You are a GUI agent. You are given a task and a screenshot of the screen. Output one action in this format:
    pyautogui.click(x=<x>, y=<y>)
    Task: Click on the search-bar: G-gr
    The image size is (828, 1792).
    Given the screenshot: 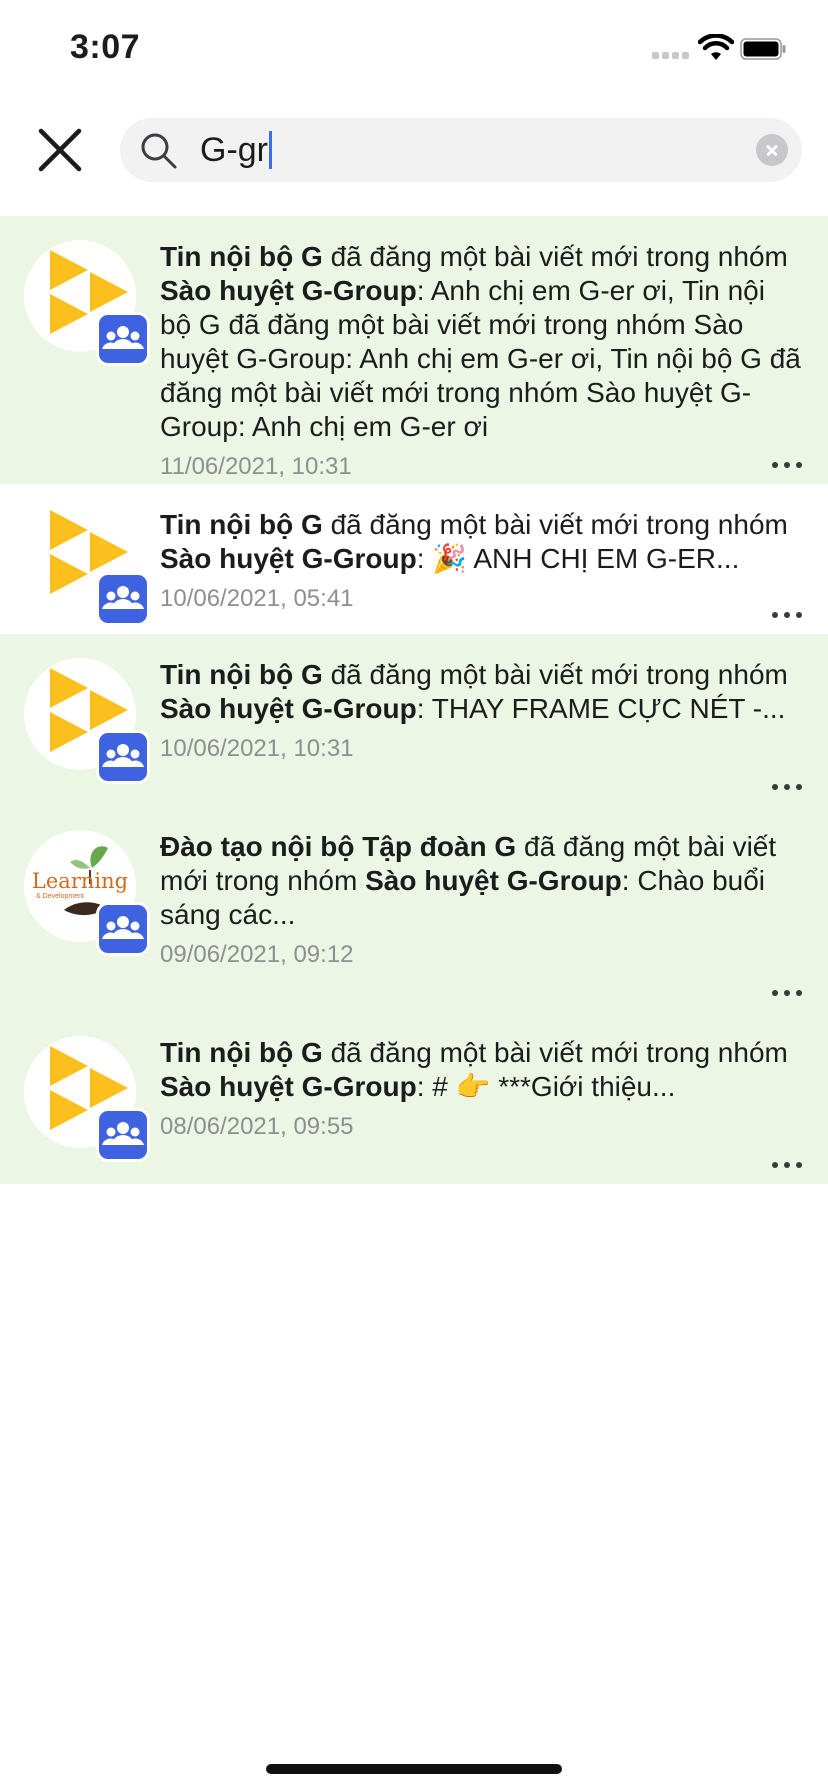 What is the action you would take?
    pyautogui.click(x=461, y=150)
    